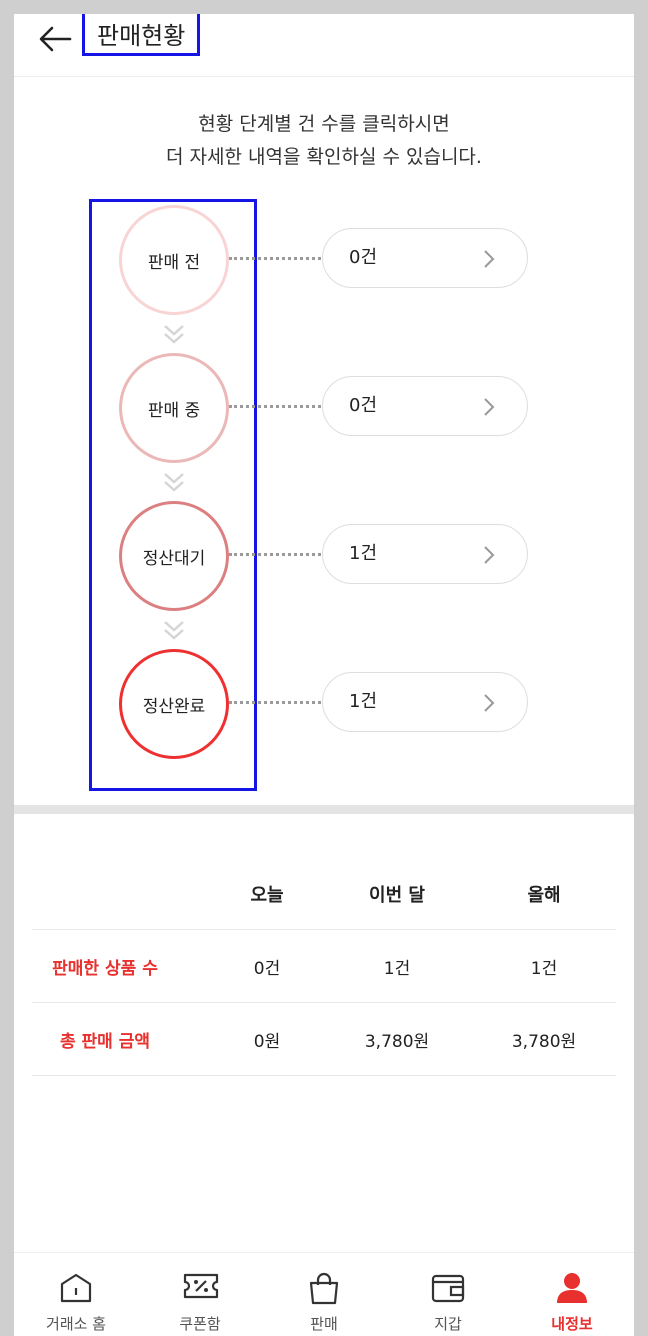 Image resolution: width=648 pixels, height=1336 pixels. I want to click on step-pending-settlement: 정산대기, so click(174, 556).